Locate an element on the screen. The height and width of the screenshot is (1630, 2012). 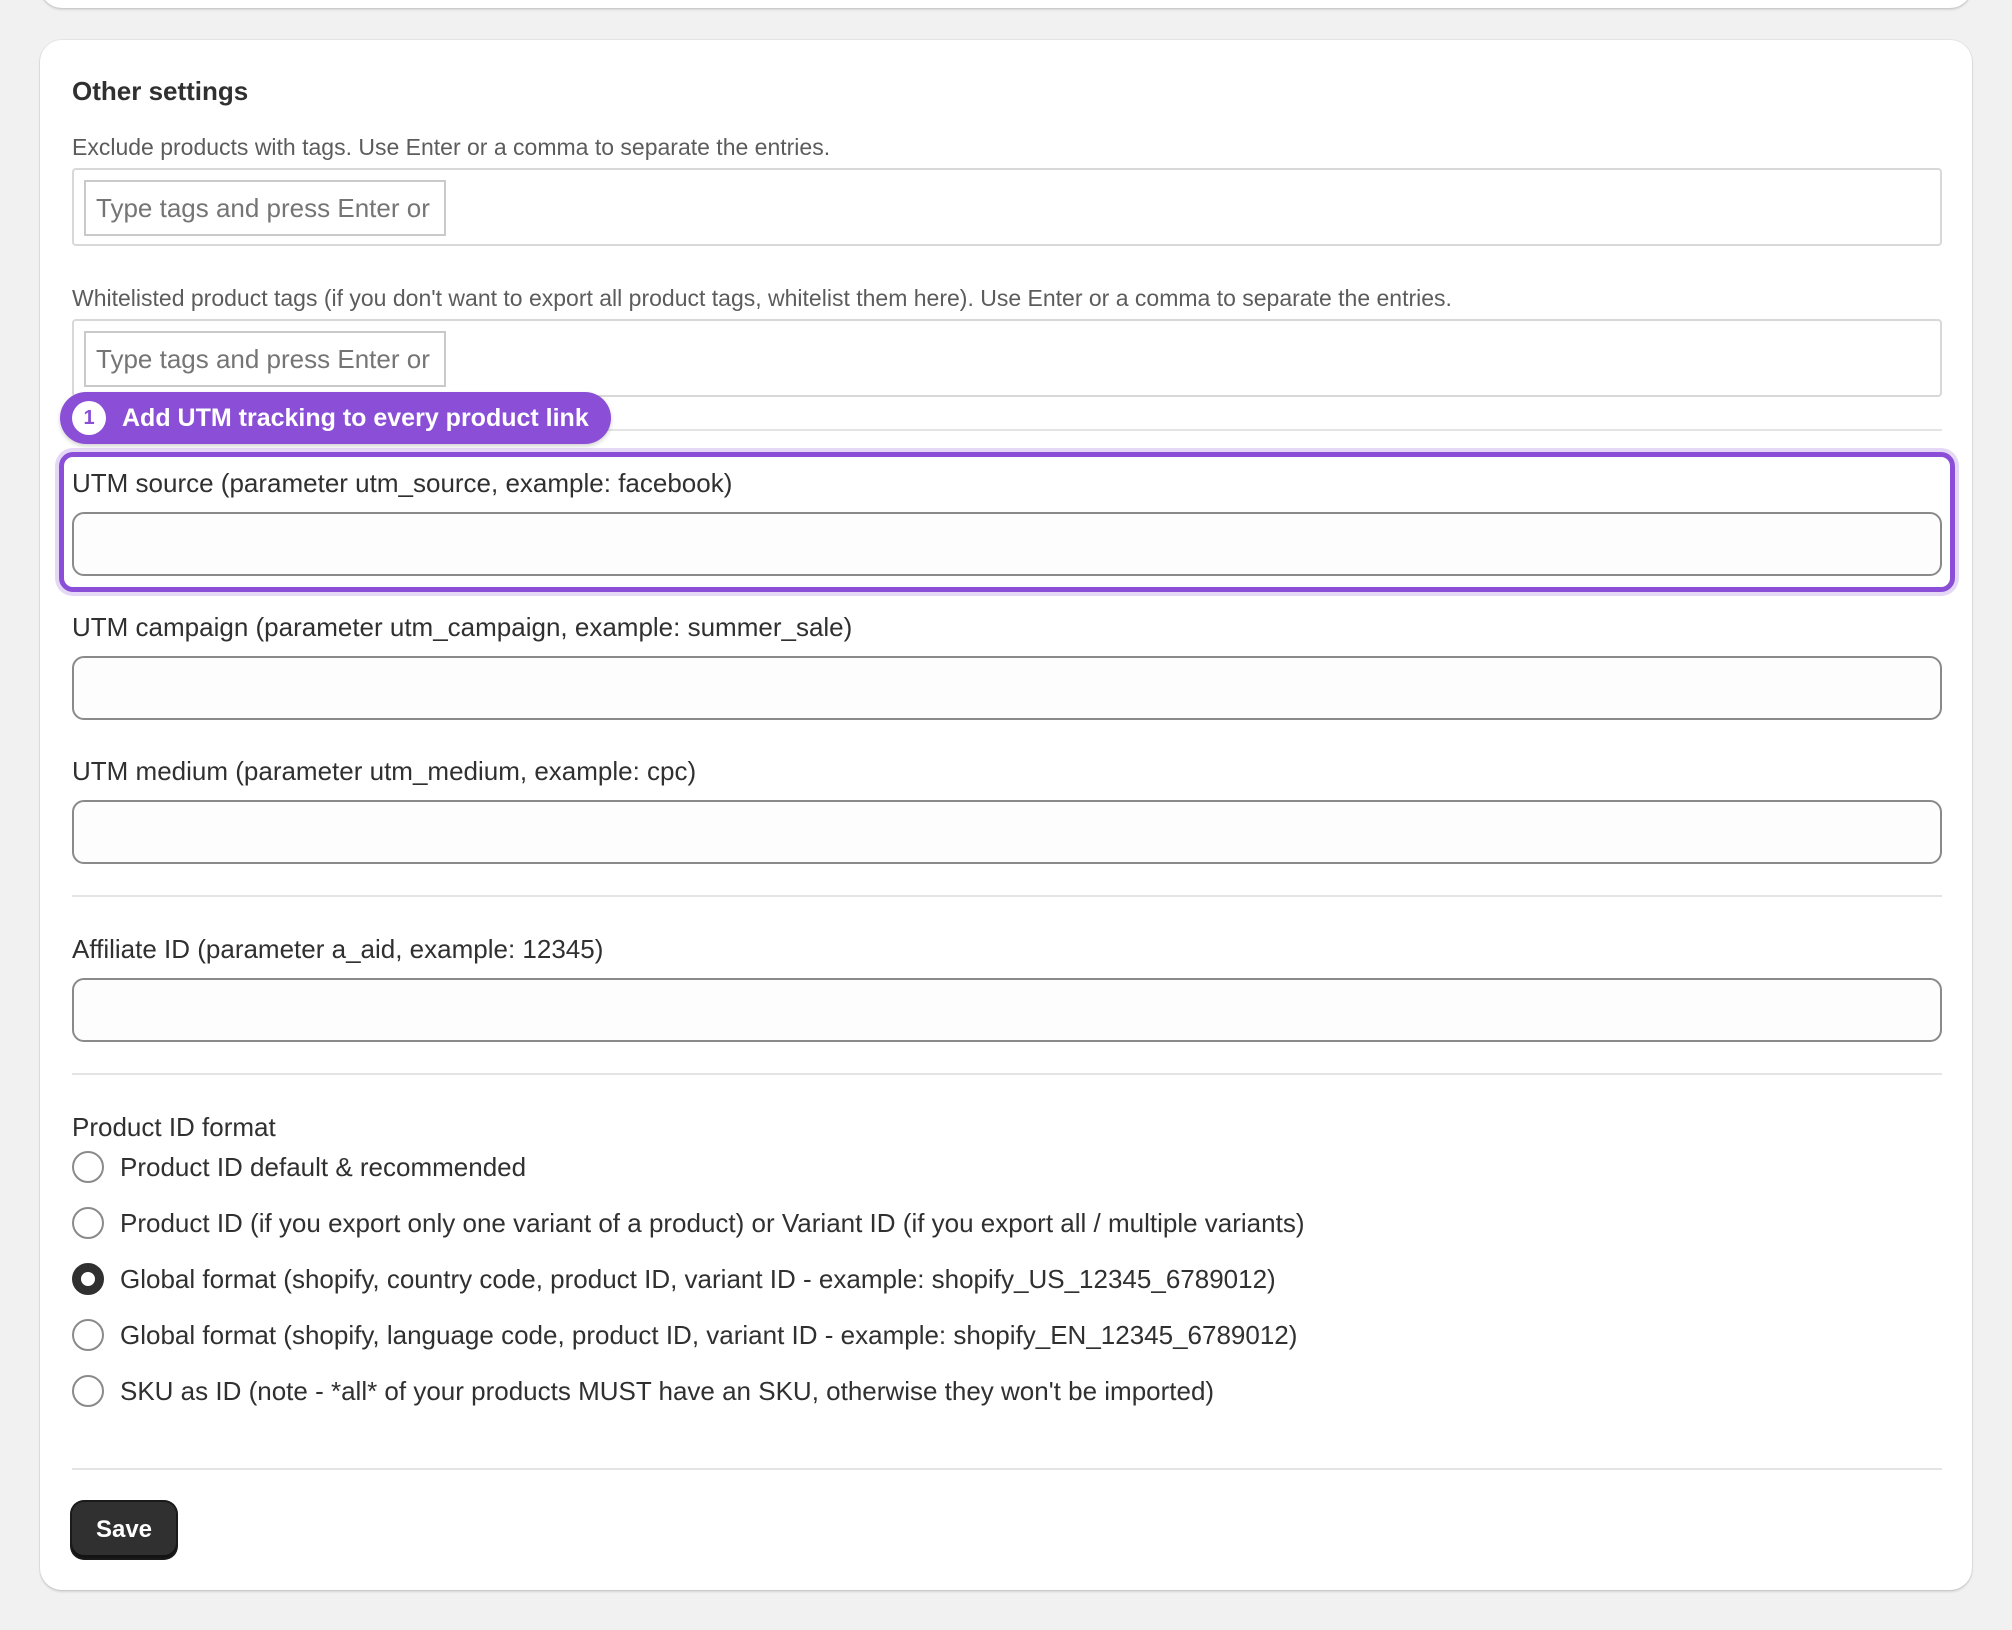
exclude-tags-box is located at coordinates (1007, 207).